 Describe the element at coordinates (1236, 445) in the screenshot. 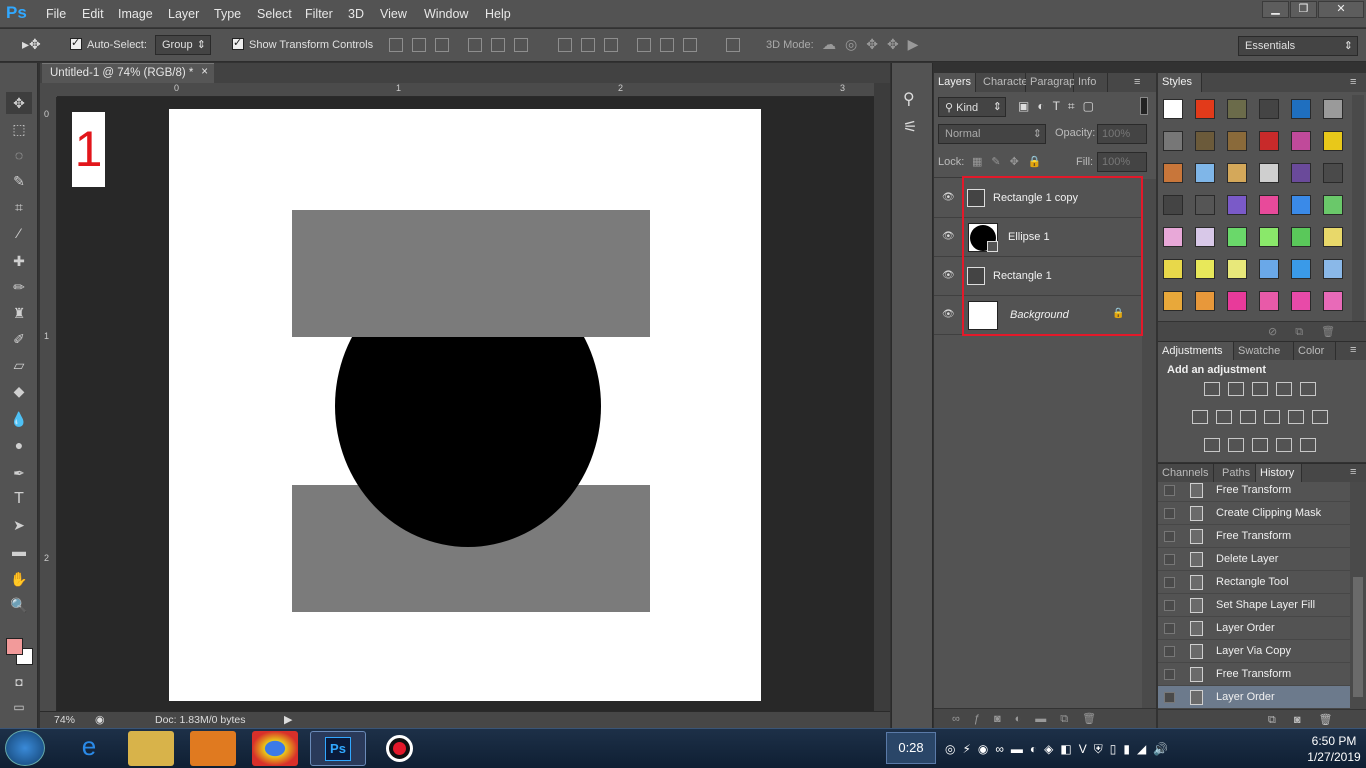

I see `posterize-icon` at that location.